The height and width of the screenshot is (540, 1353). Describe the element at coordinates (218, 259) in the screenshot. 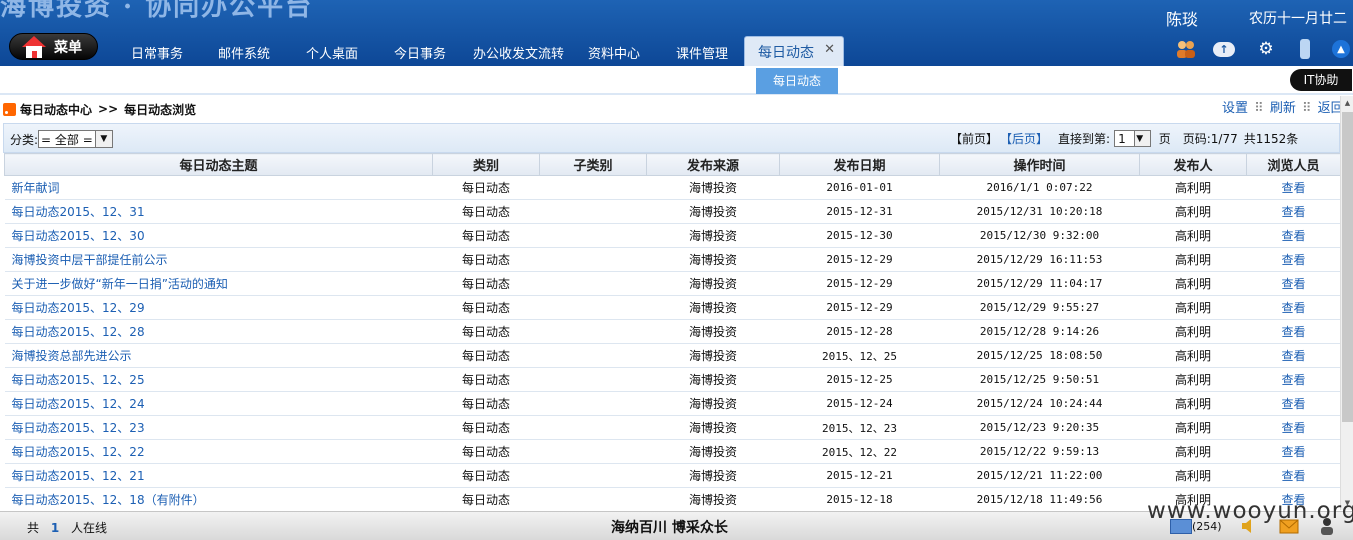

I see `cell-title: 海博投资中层干部提任前公示` at that location.